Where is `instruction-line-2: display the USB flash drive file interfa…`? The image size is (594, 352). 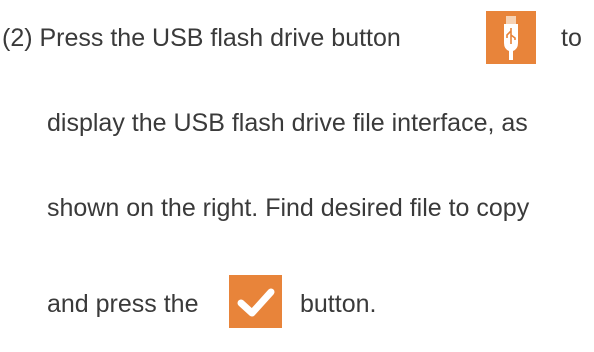
instruction-line-2: display the USB flash drive file interfa… is located at coordinates (287, 123).